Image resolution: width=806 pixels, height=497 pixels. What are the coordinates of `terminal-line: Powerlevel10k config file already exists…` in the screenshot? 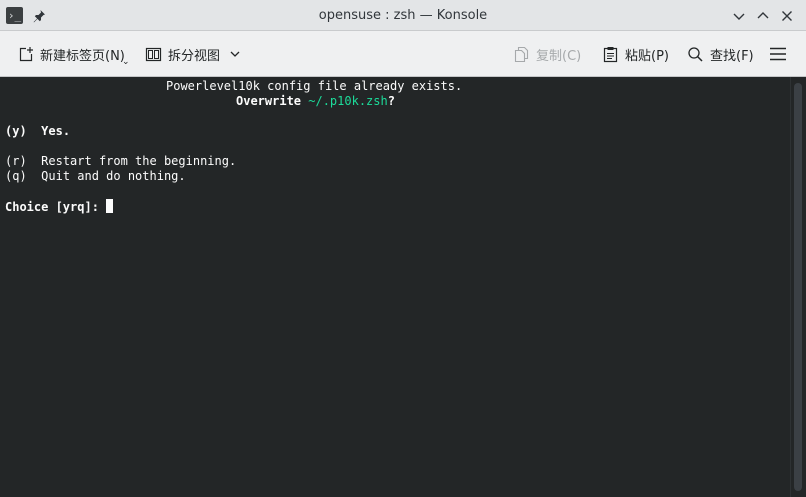 It's located at (314, 86).